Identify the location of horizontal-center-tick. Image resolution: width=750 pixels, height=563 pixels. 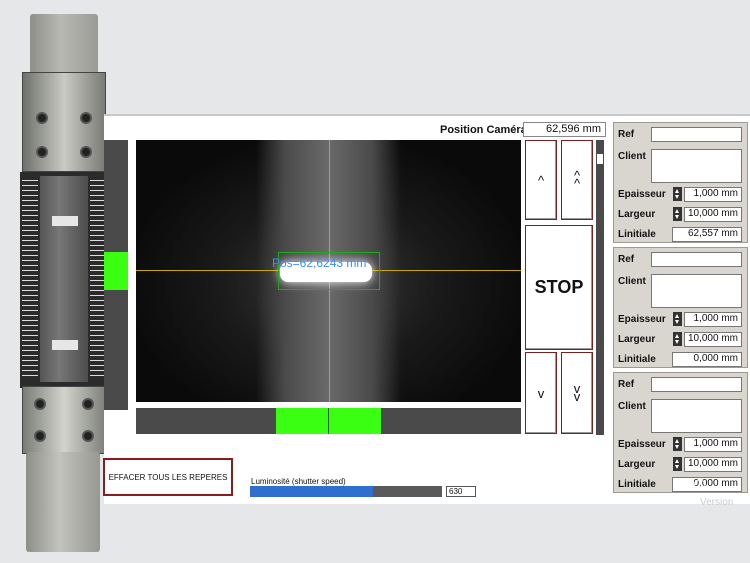
(328, 421).